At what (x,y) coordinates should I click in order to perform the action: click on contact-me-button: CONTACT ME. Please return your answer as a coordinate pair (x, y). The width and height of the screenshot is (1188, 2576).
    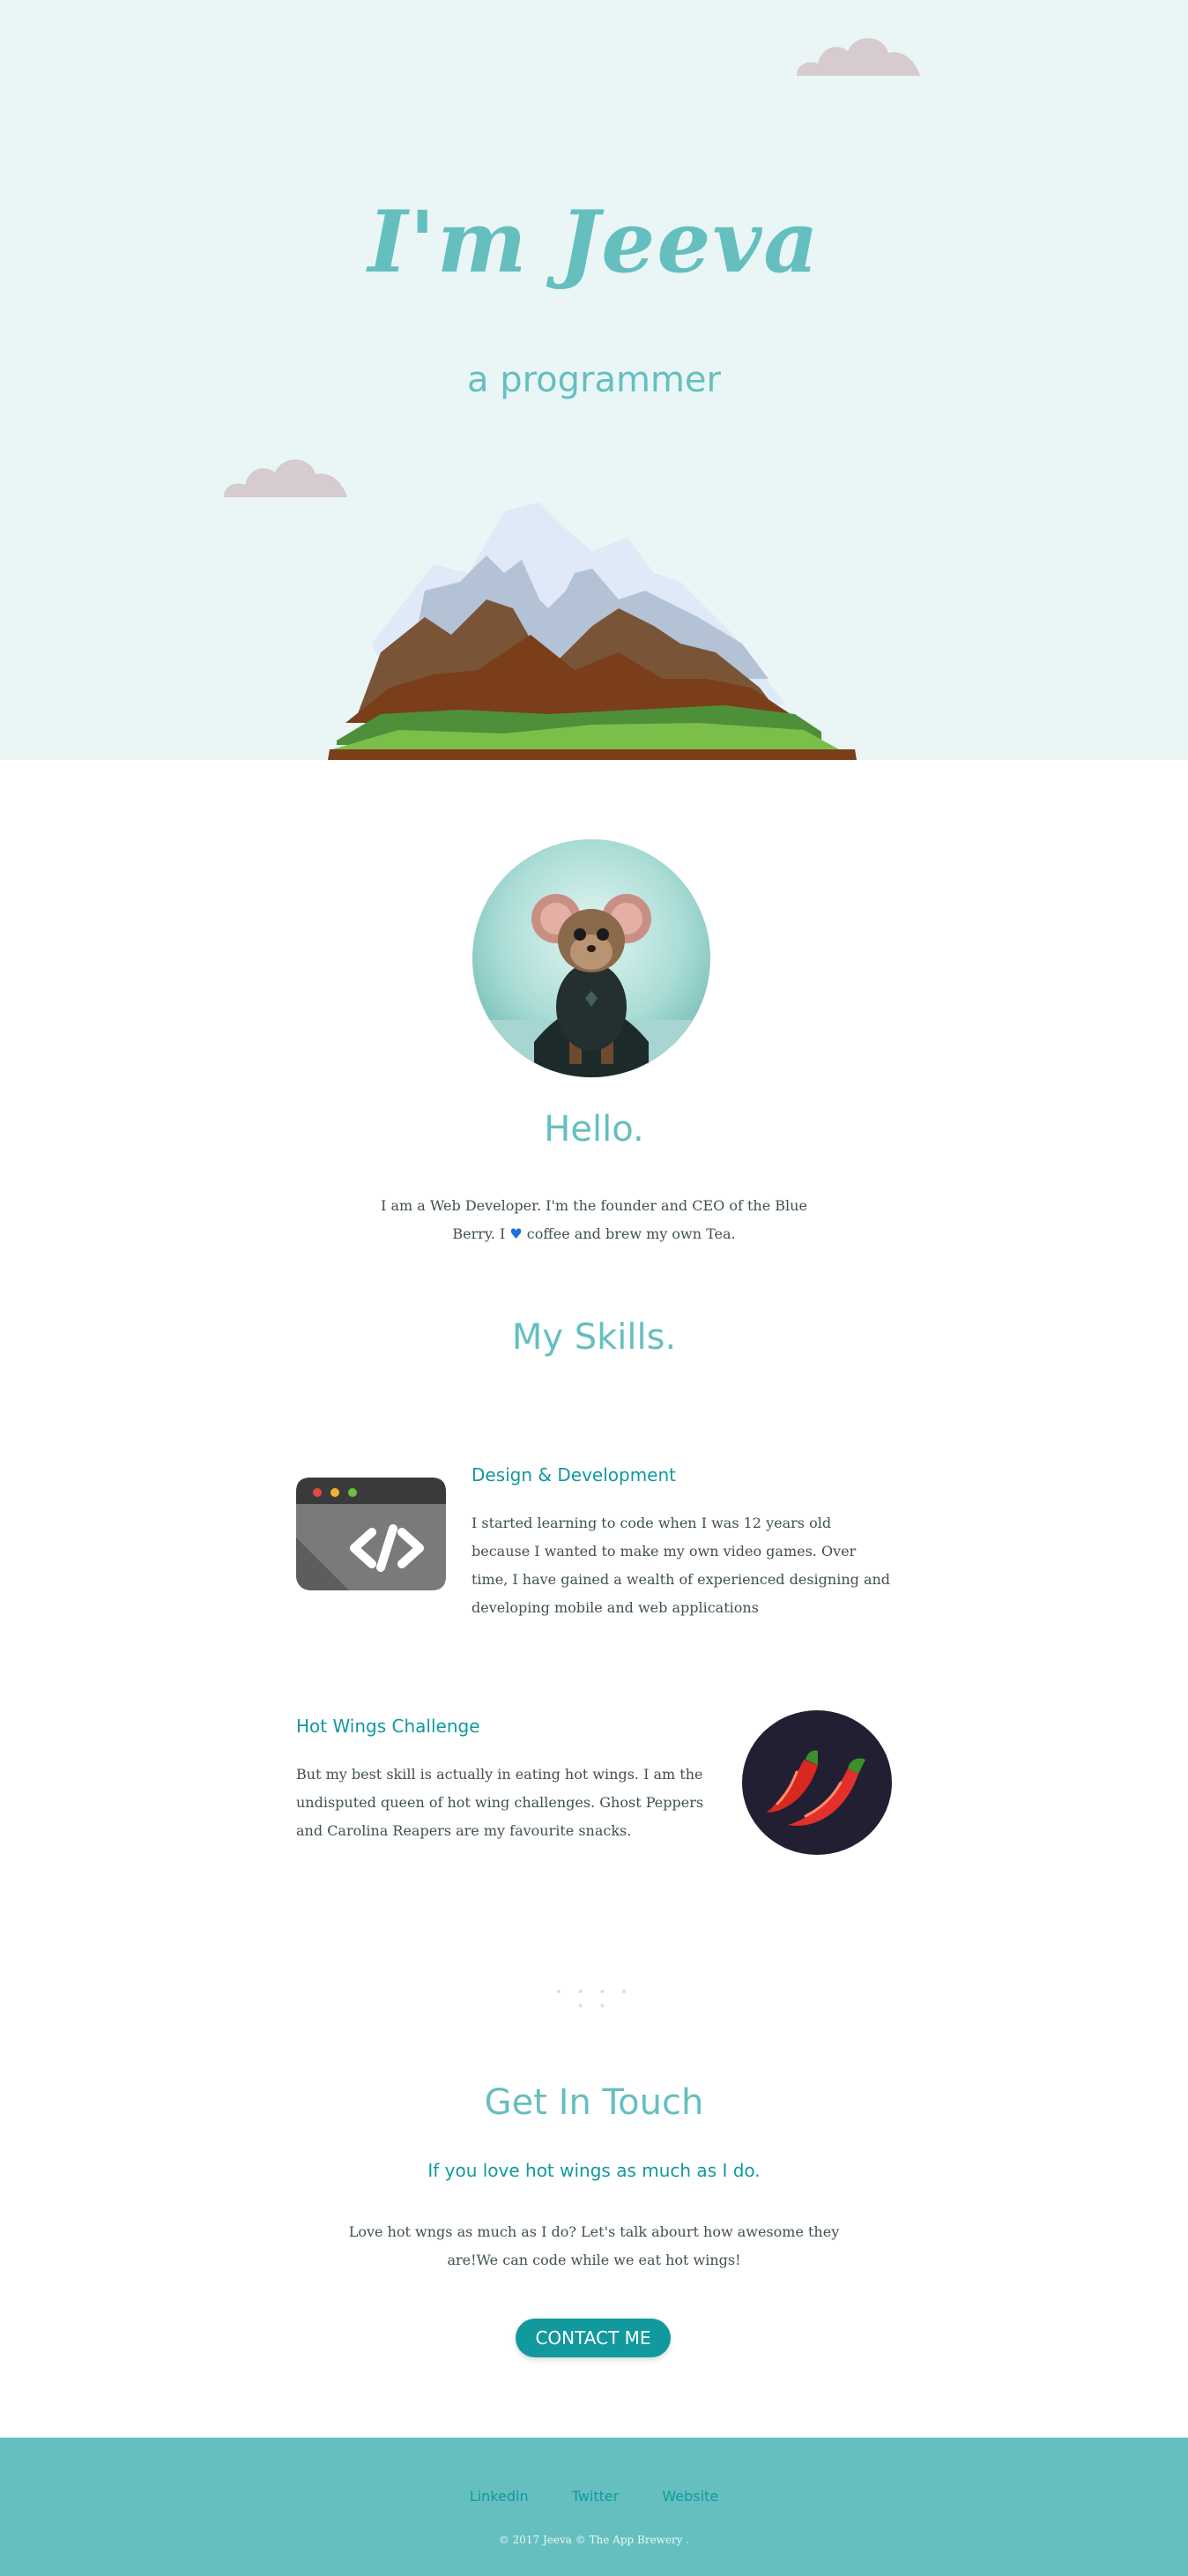
    Looking at the image, I should click on (593, 2338).